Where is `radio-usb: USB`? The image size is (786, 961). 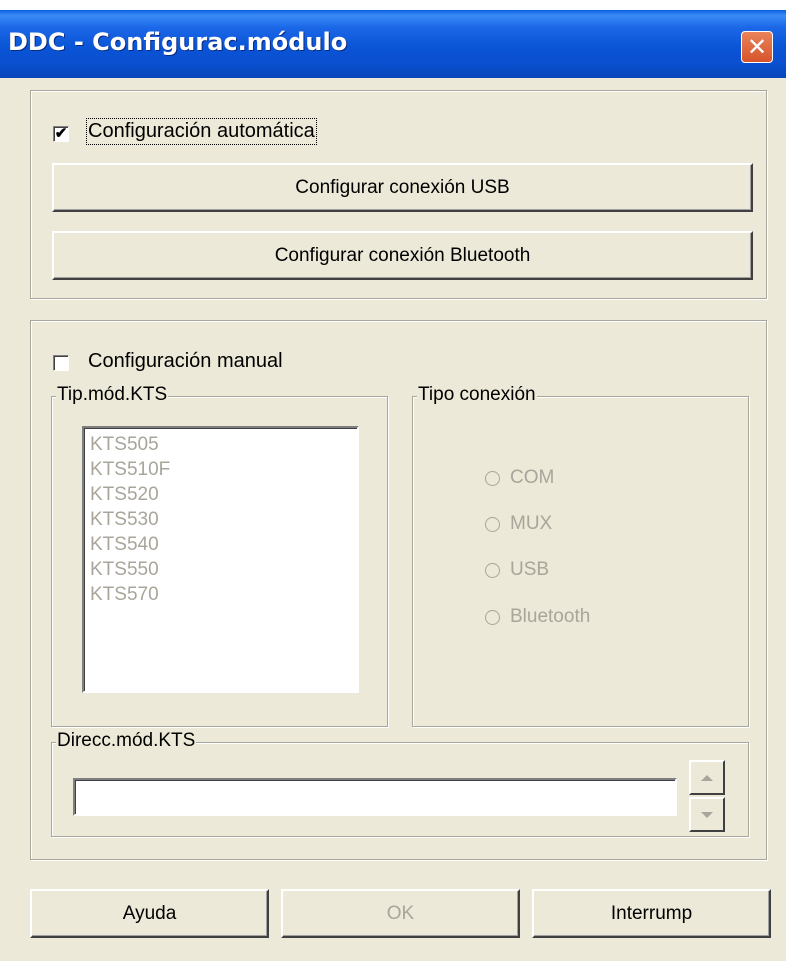 radio-usb: USB is located at coordinates (517, 570).